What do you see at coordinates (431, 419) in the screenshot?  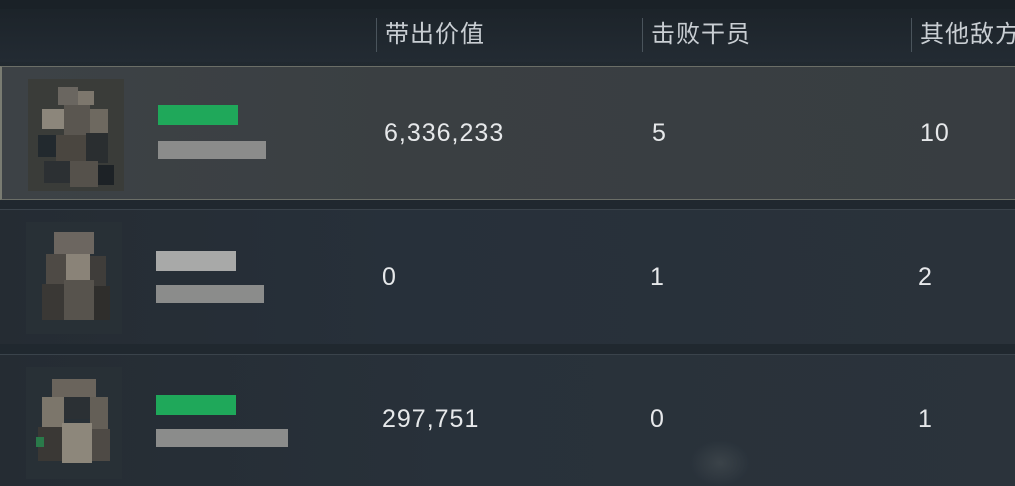 I see `value-cell: 297,751` at bounding box center [431, 419].